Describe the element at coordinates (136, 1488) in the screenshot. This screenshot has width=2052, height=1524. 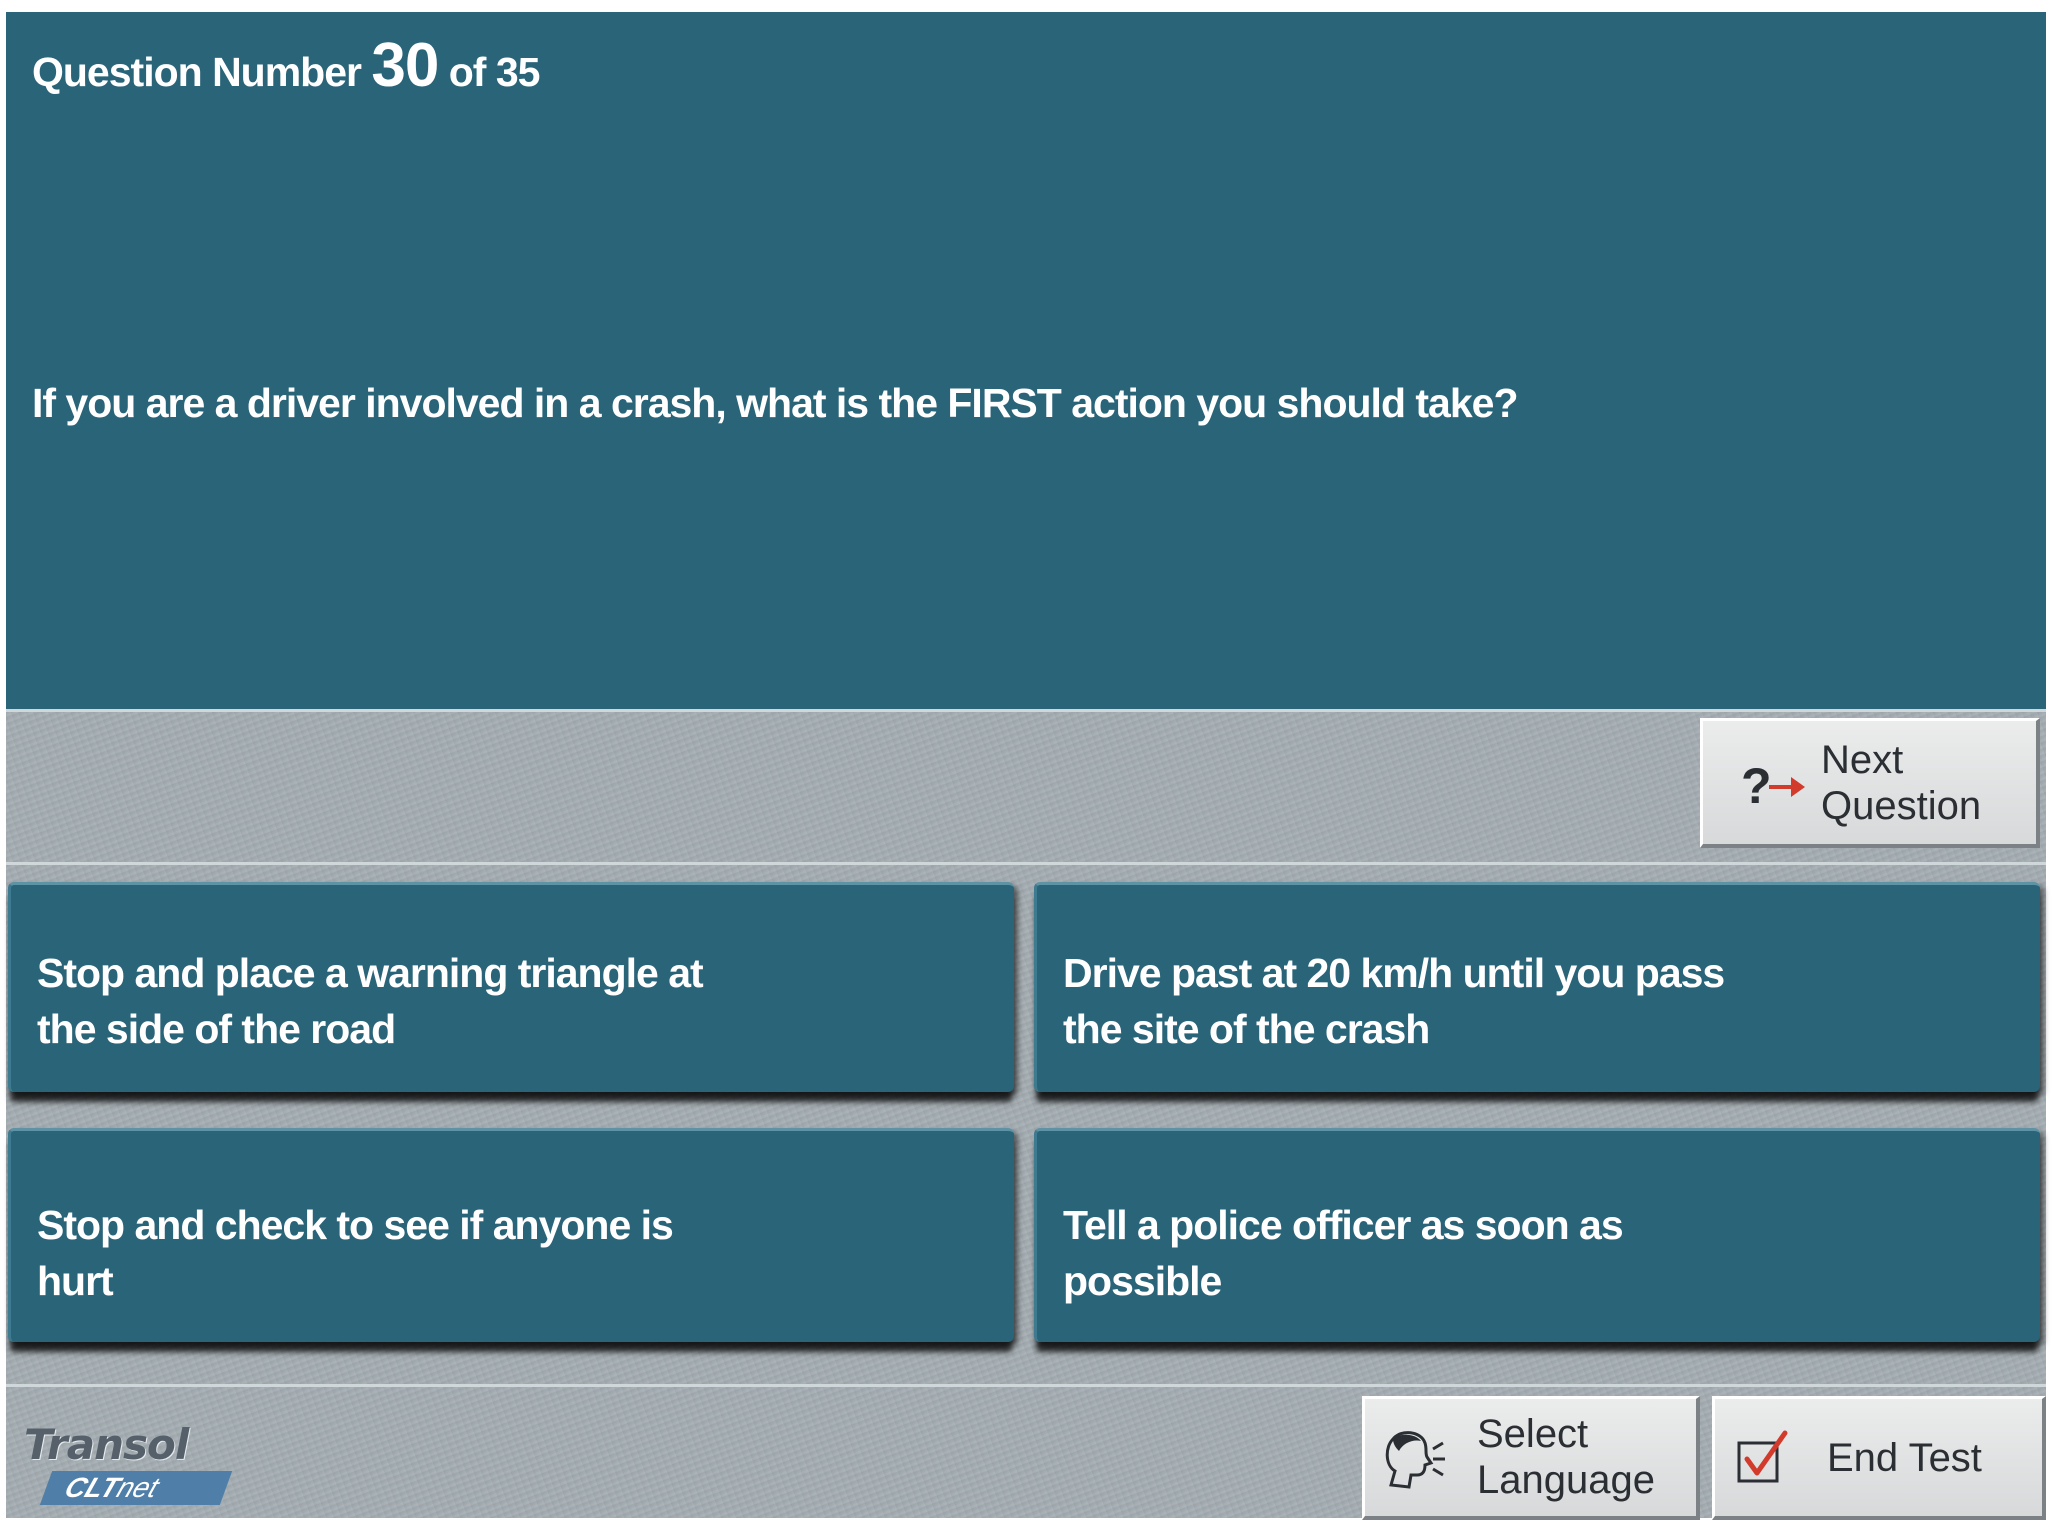
I see `logo-product: CLTnet` at that location.